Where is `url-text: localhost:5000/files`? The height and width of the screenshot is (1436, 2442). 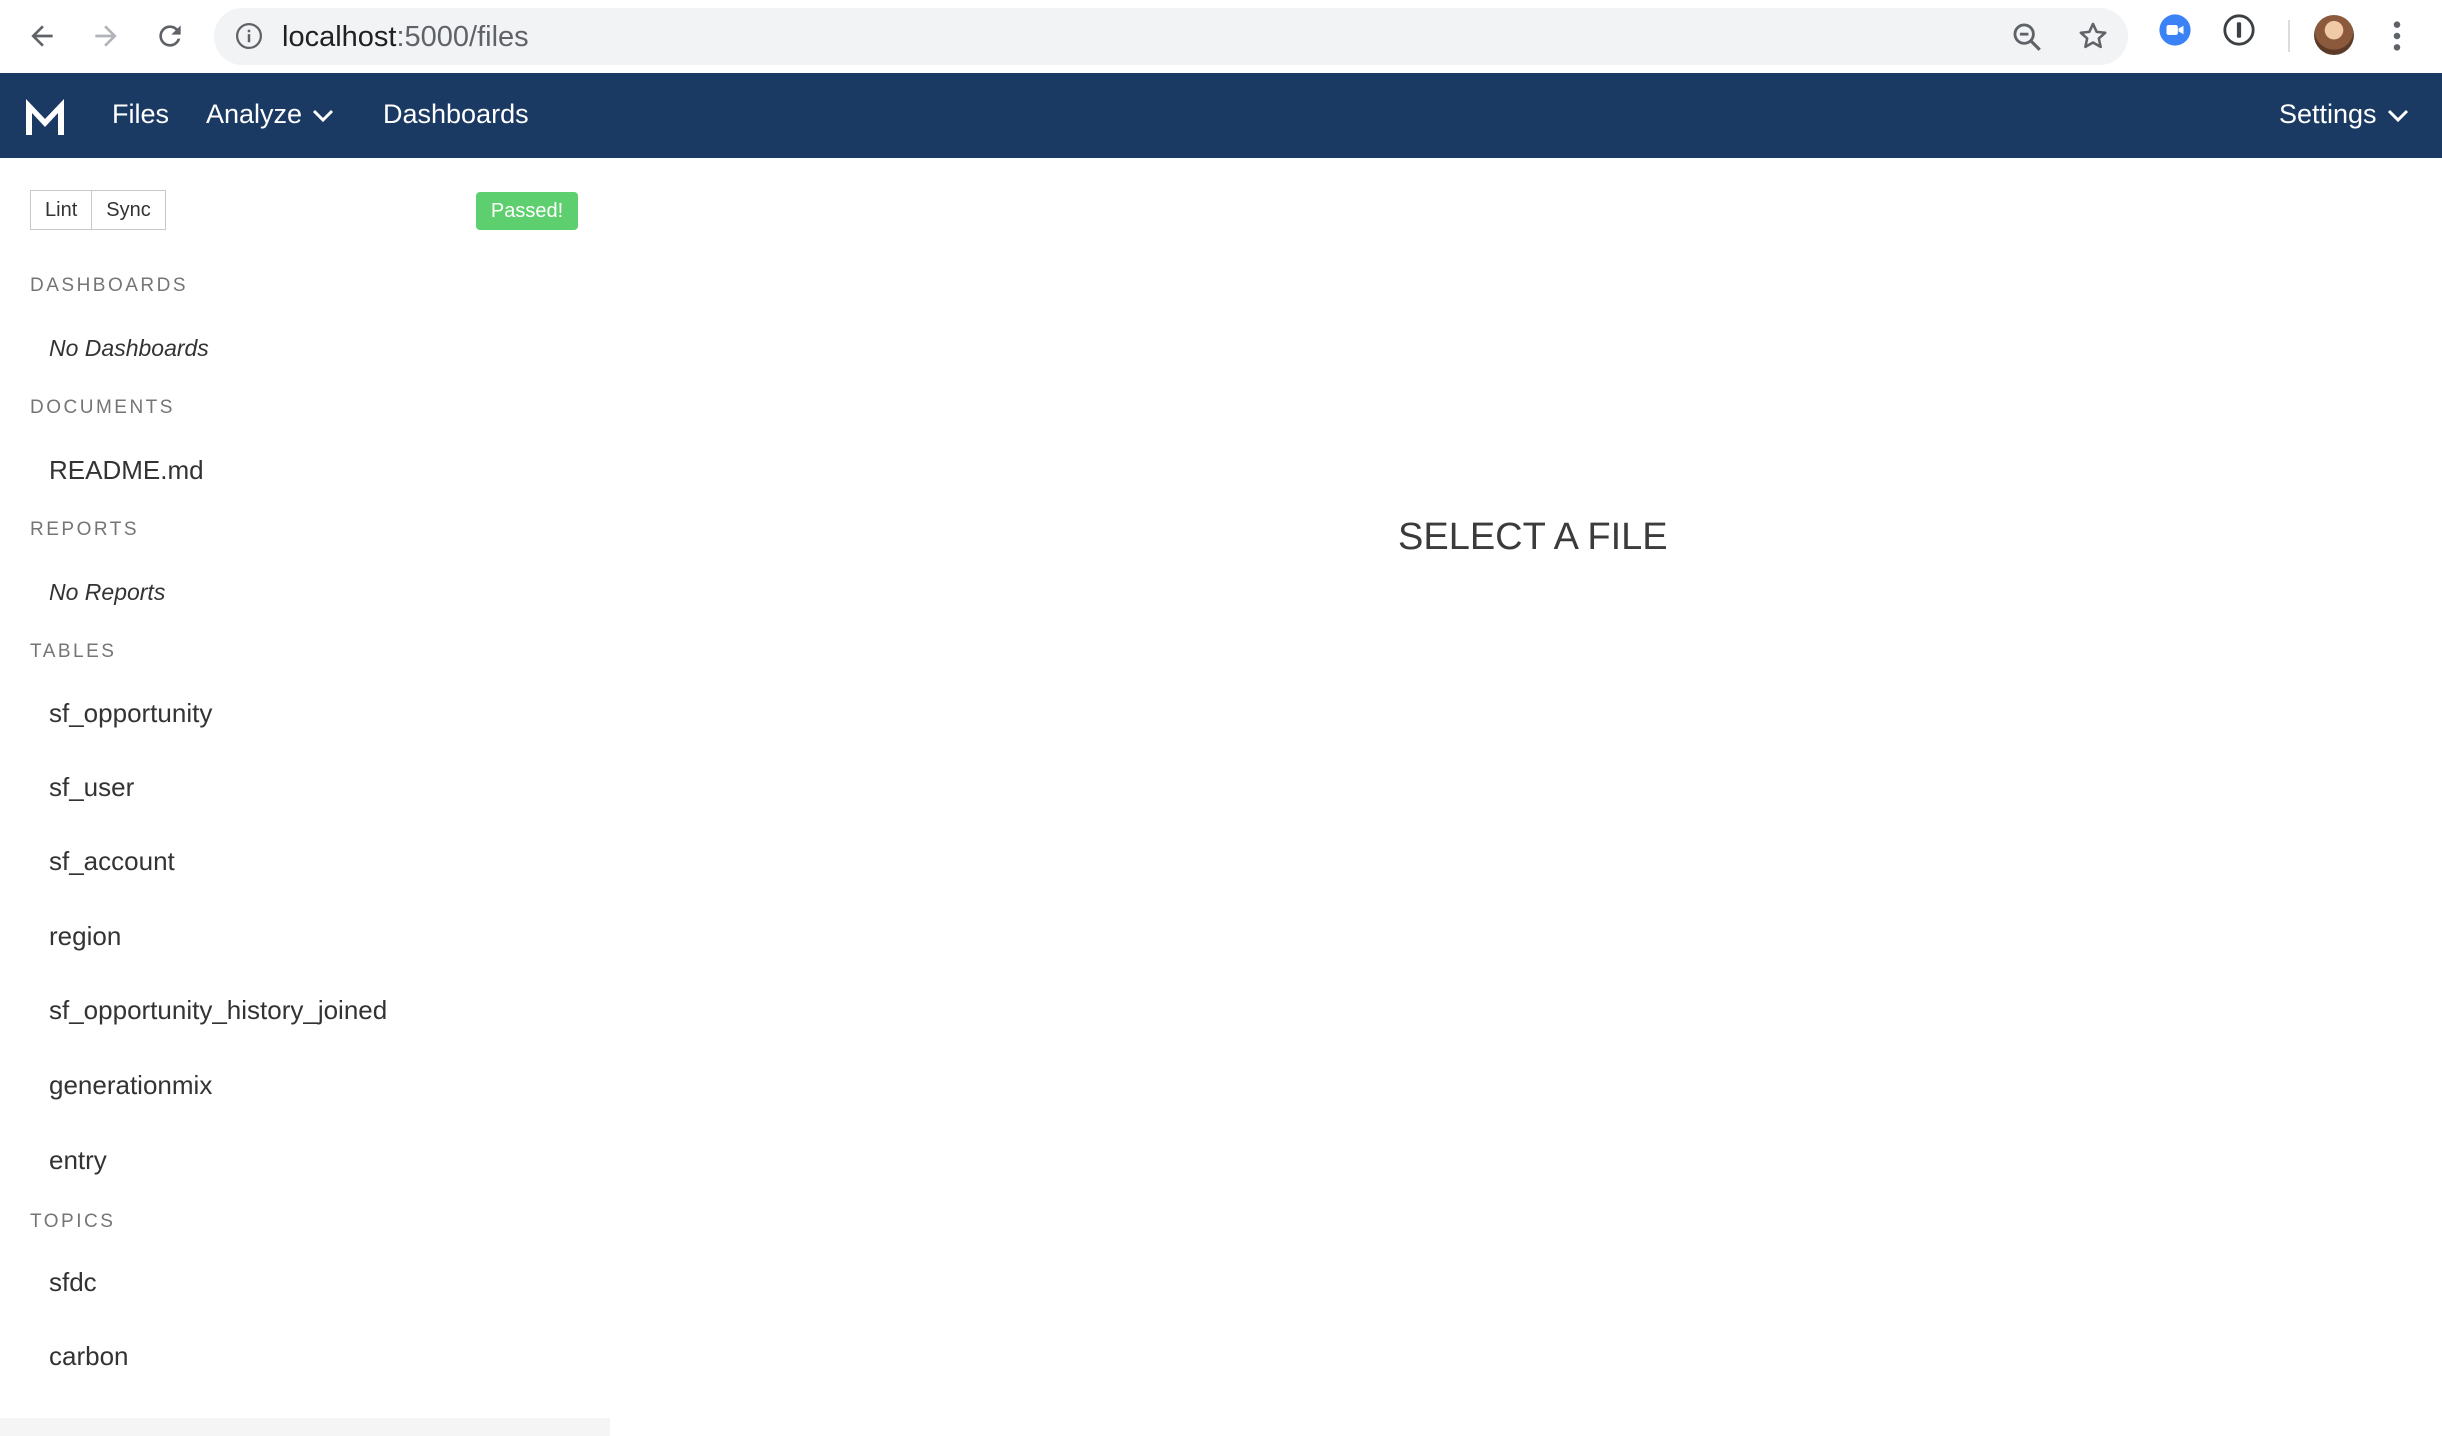 url-text: localhost:5000/files is located at coordinates (405, 37).